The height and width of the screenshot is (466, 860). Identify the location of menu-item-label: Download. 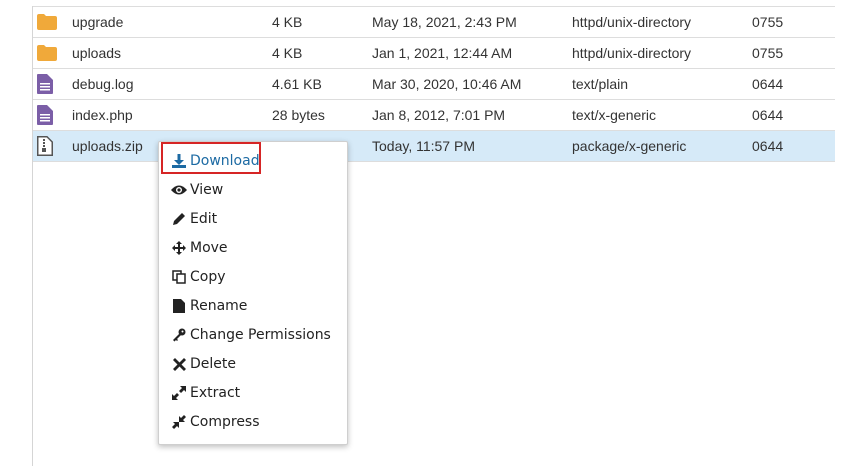
(225, 161).